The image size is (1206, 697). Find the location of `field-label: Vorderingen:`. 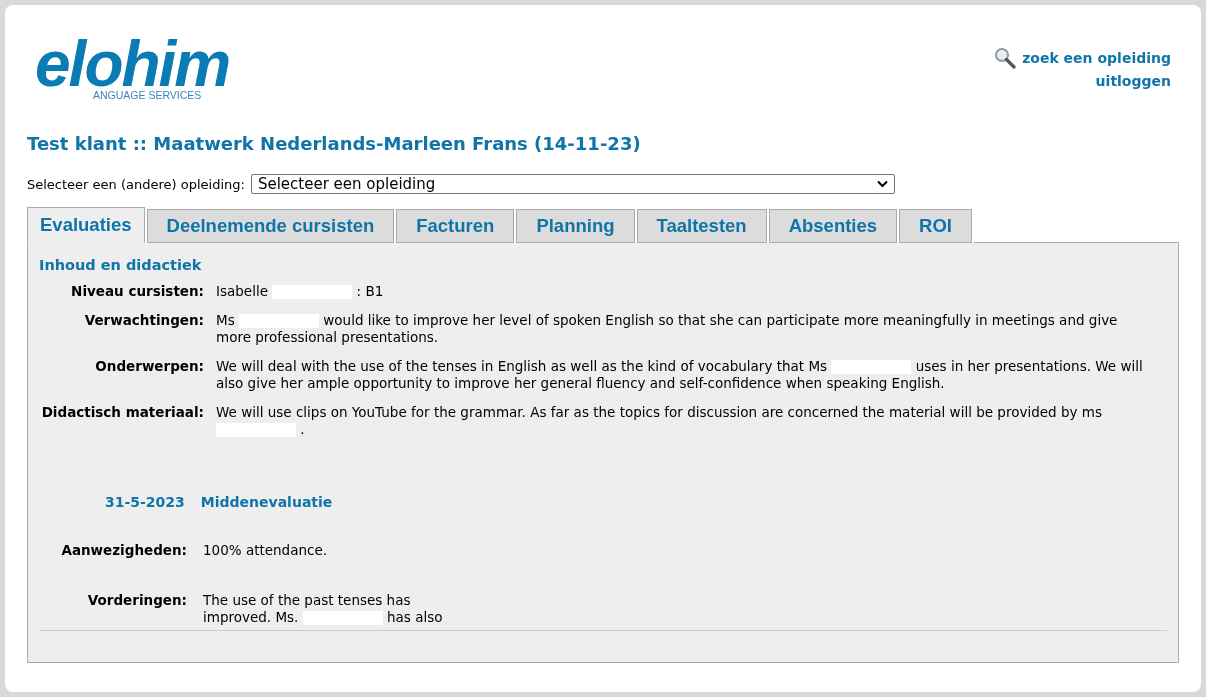

field-label: Vorderingen: is located at coordinates (136, 601).